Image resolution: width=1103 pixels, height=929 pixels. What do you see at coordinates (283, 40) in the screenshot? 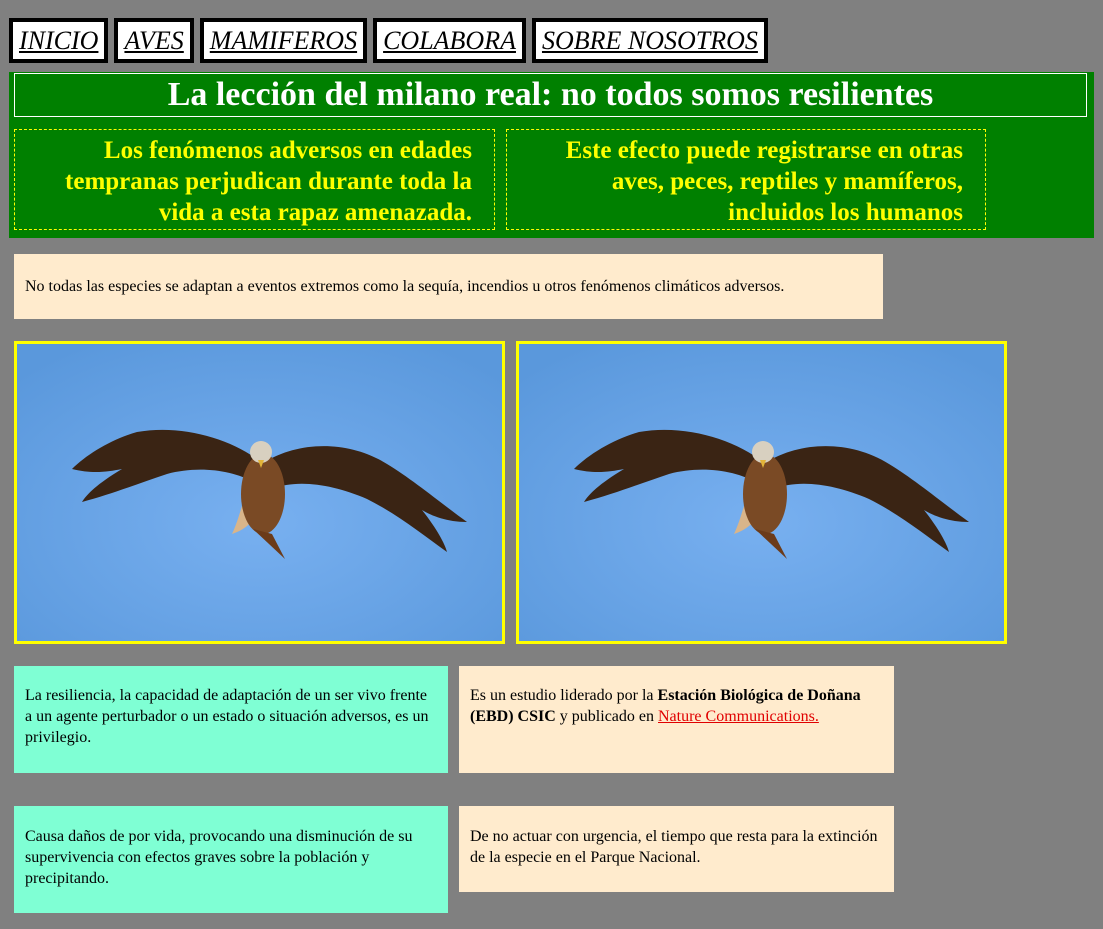
I see `nav-link-mamiferos: MAMIFEROS` at bounding box center [283, 40].